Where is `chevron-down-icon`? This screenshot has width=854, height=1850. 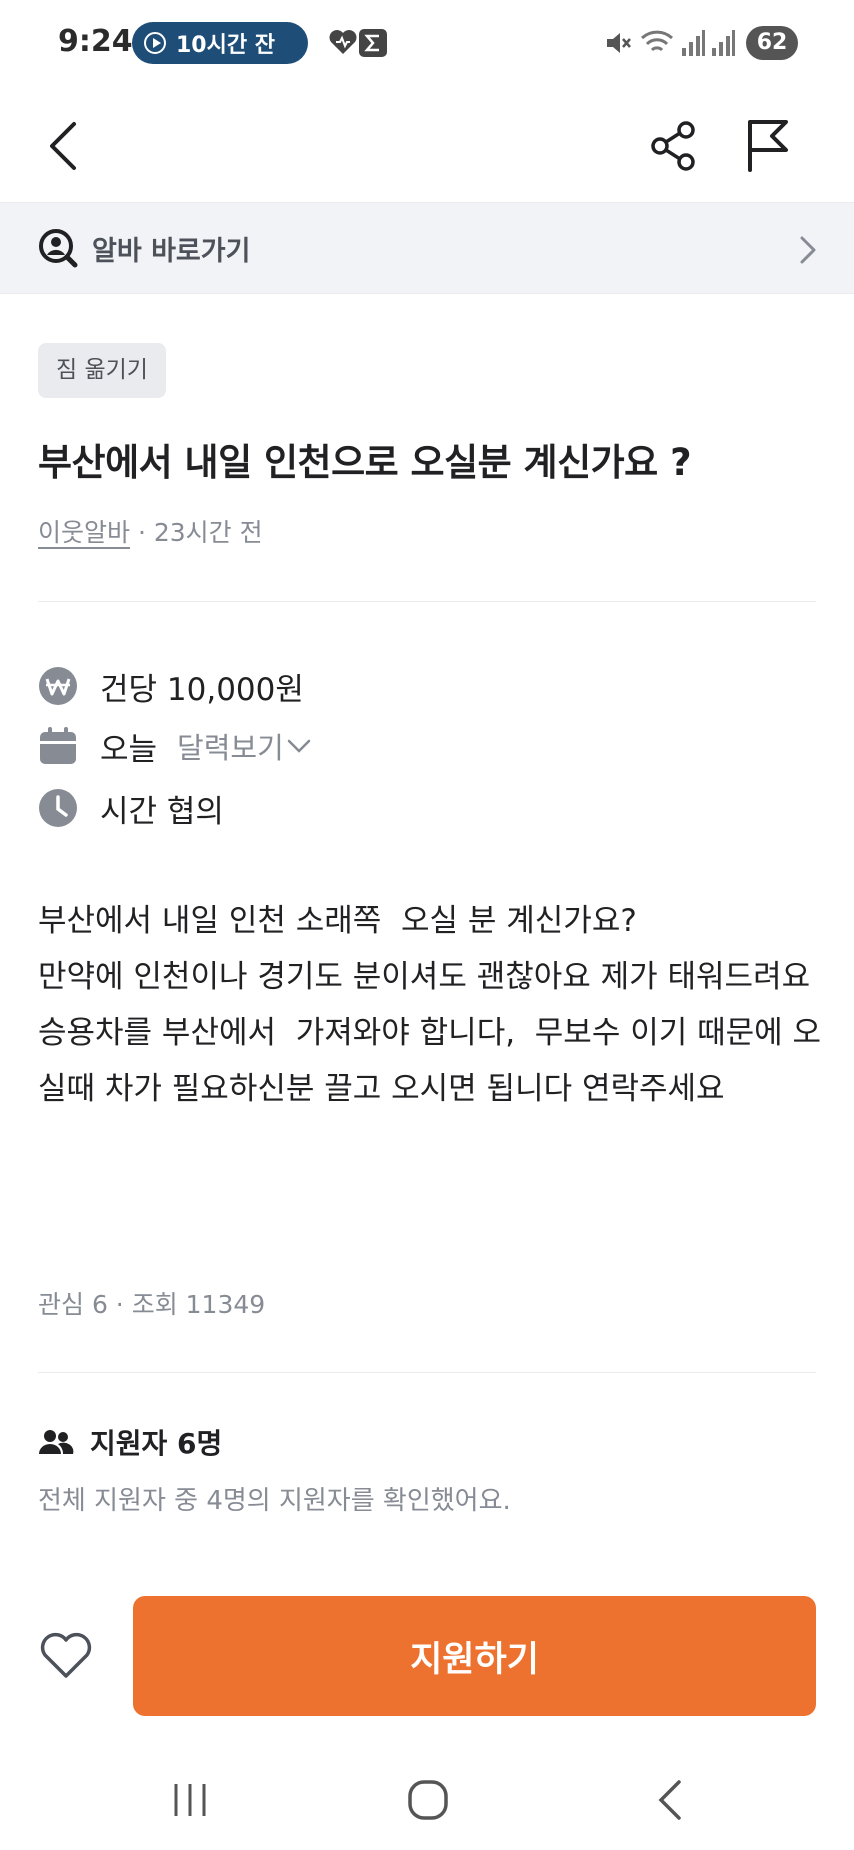
chevron-down-icon is located at coordinates (299, 746).